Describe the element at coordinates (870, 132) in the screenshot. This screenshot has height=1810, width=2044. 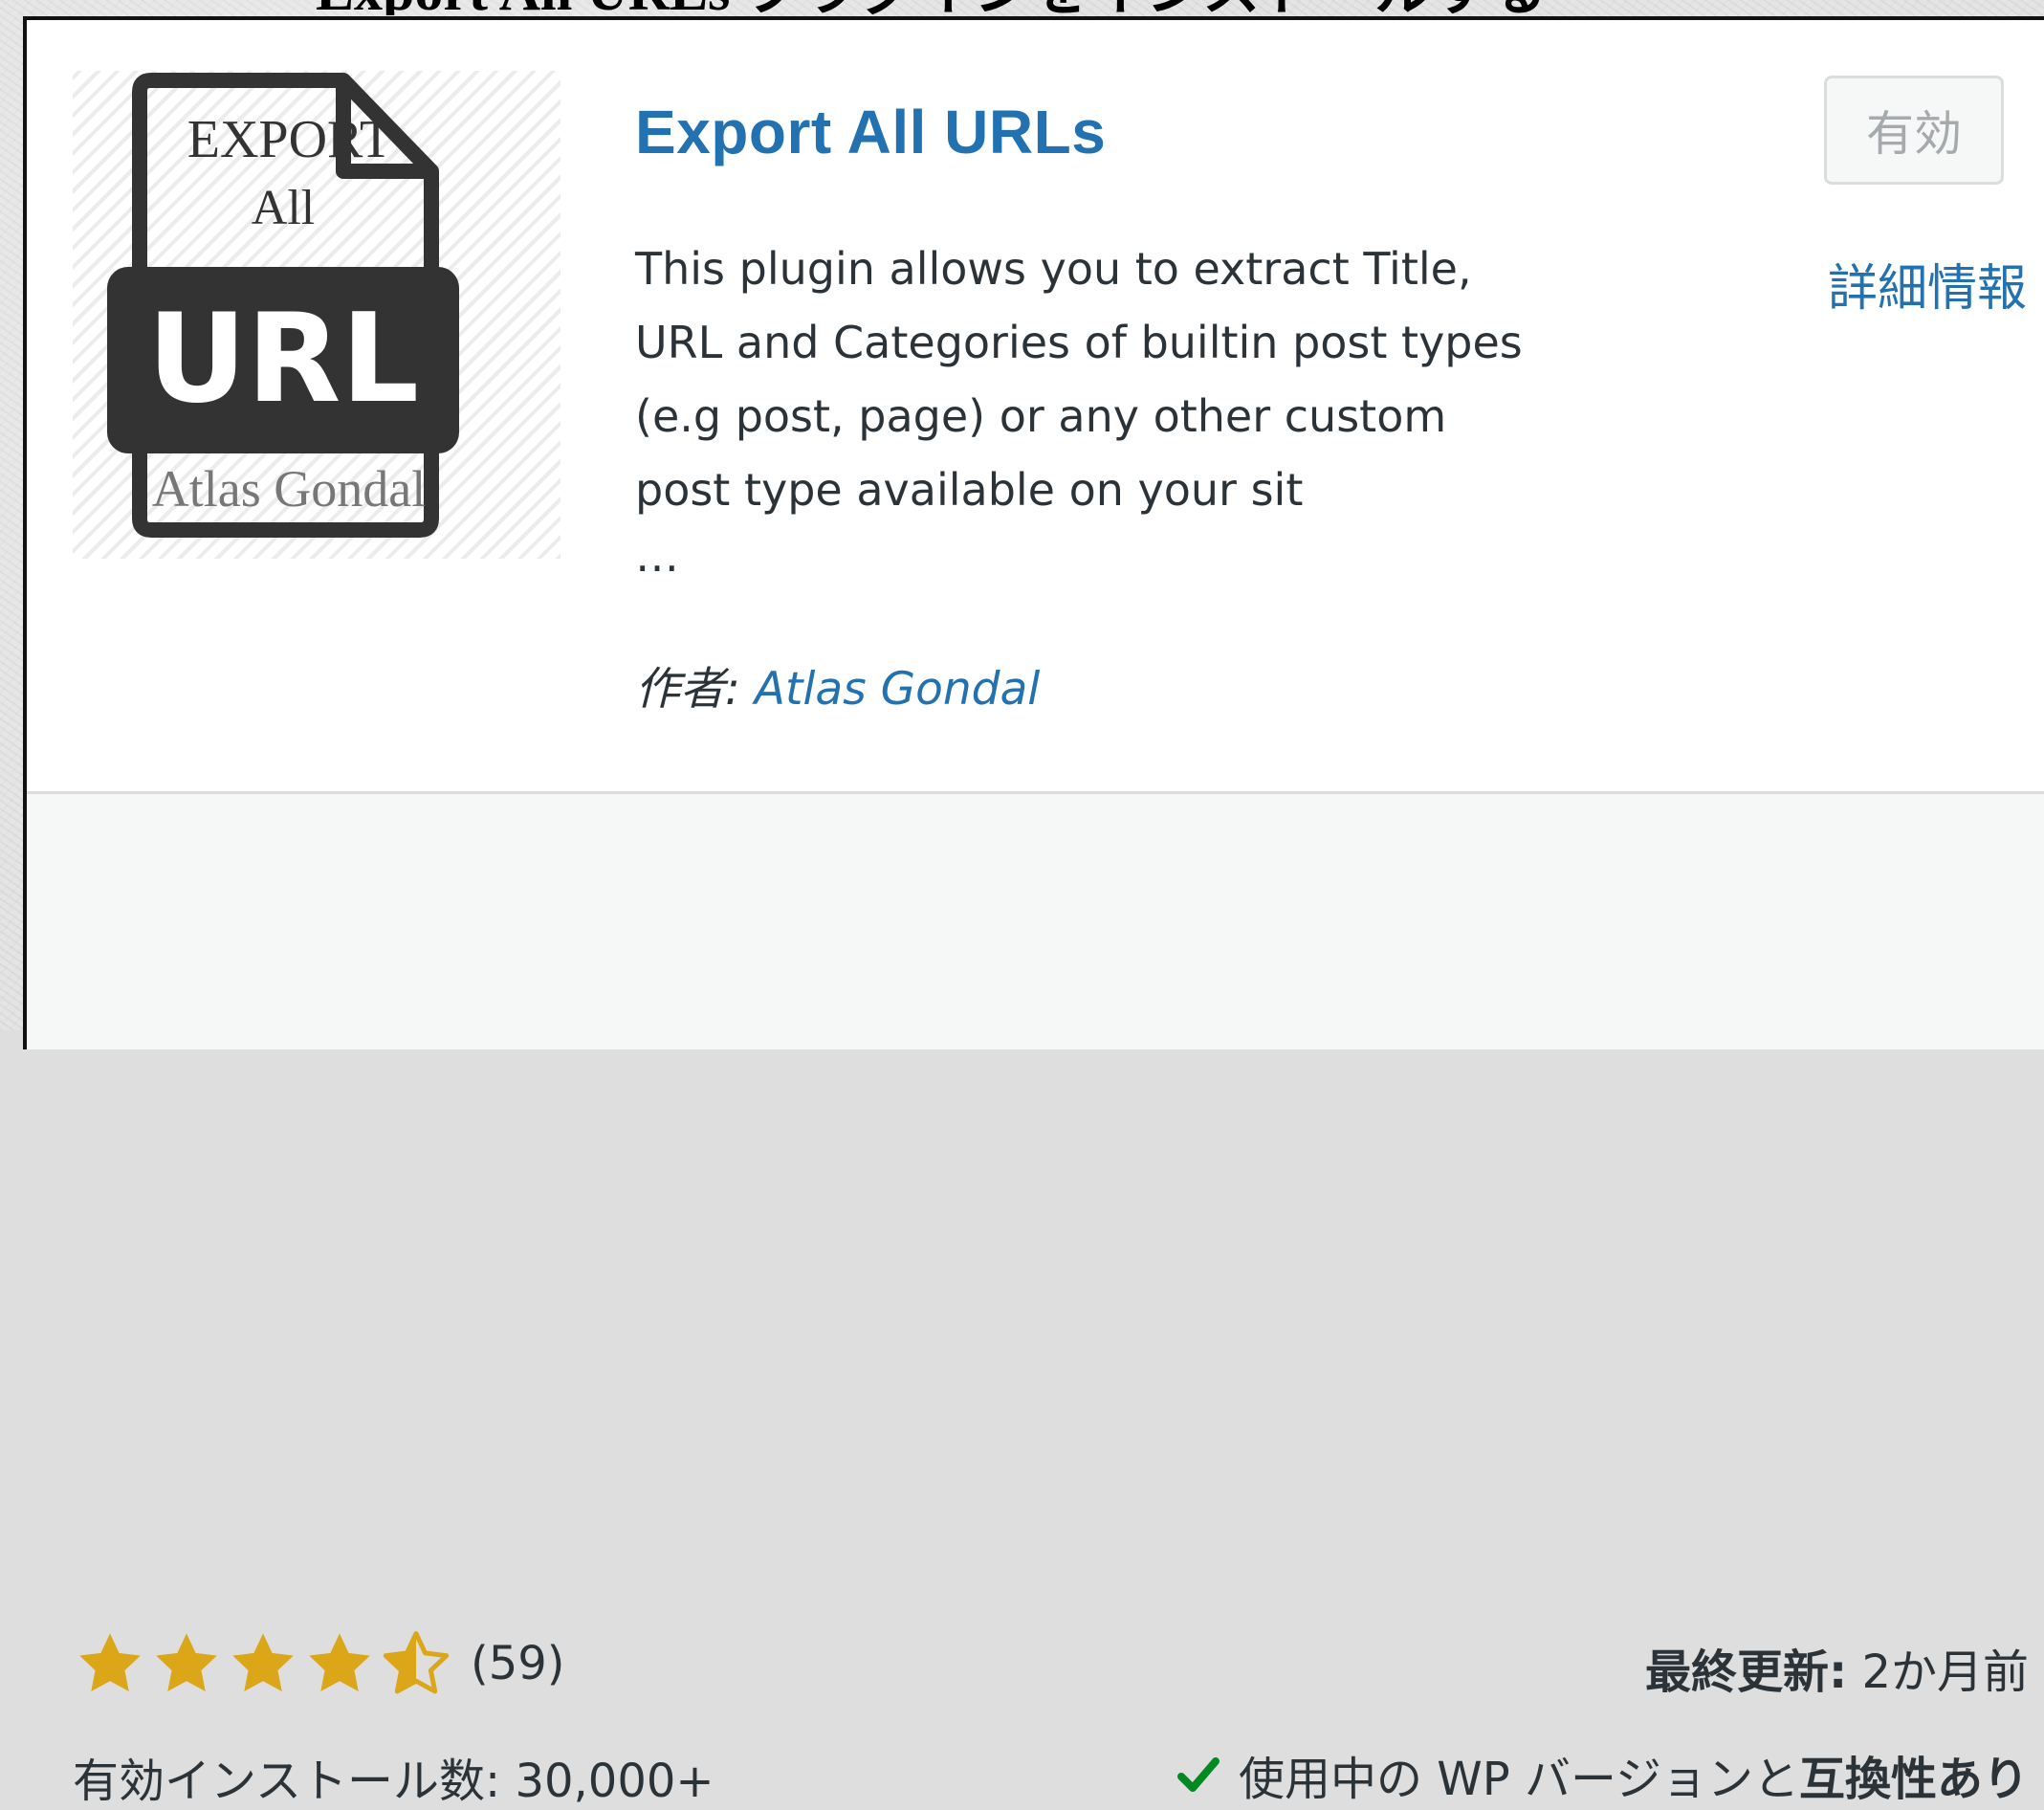
I see `plugin-title-link: Export All URLs` at that location.